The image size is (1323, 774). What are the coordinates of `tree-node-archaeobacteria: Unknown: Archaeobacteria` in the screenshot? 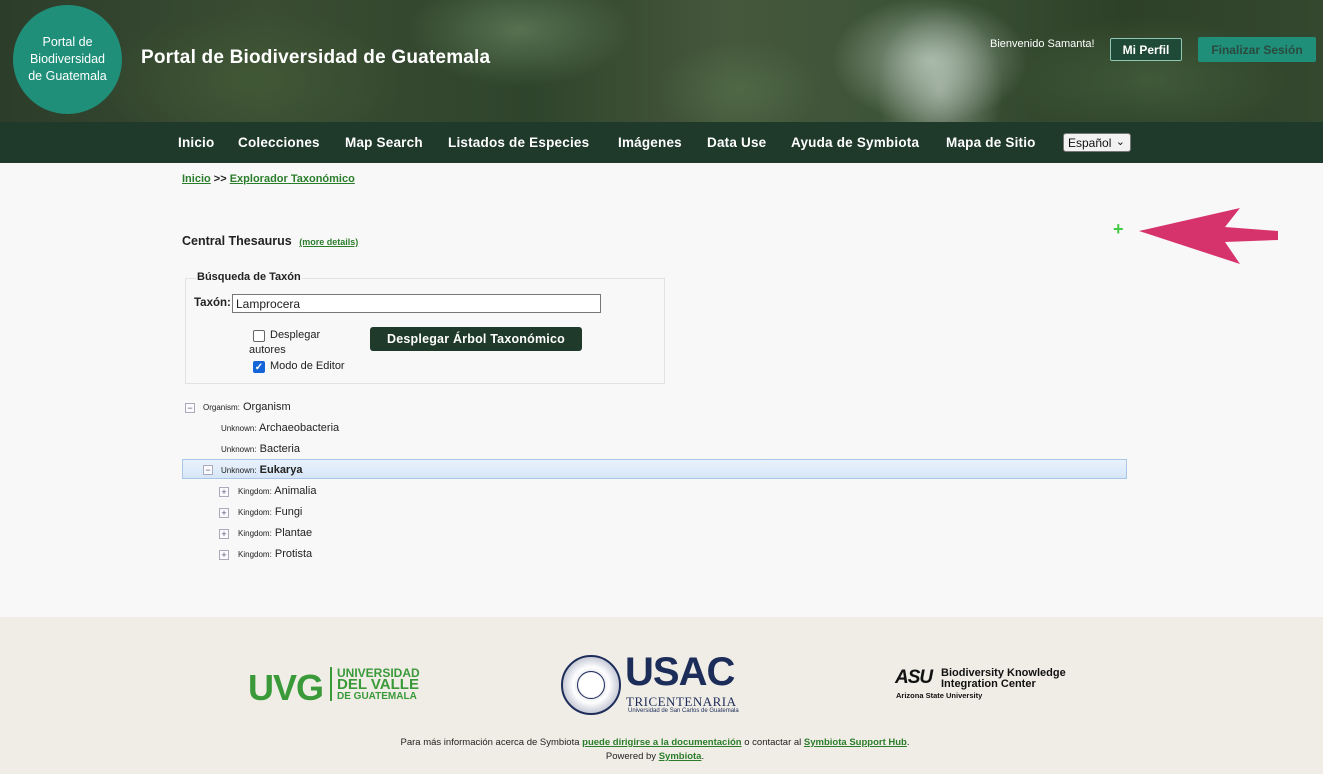 It's located at (280, 428).